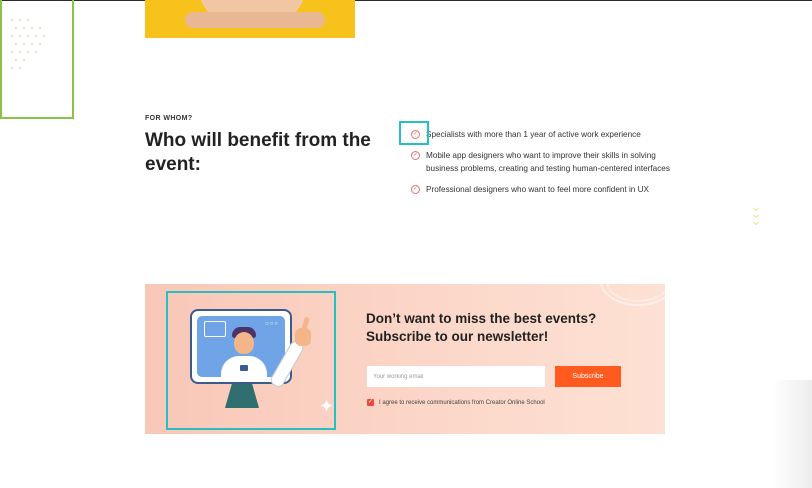 Image resolution: width=812 pixels, height=488 pixels. I want to click on dot-pattern-icon, so click(28, 44).